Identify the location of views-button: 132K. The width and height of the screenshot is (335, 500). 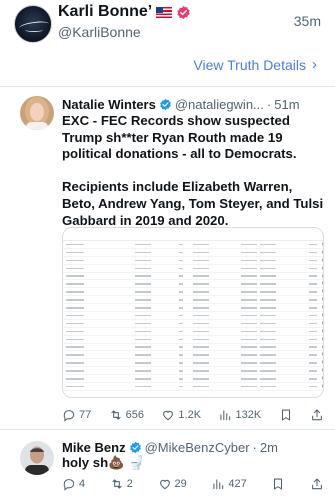
(239, 415).